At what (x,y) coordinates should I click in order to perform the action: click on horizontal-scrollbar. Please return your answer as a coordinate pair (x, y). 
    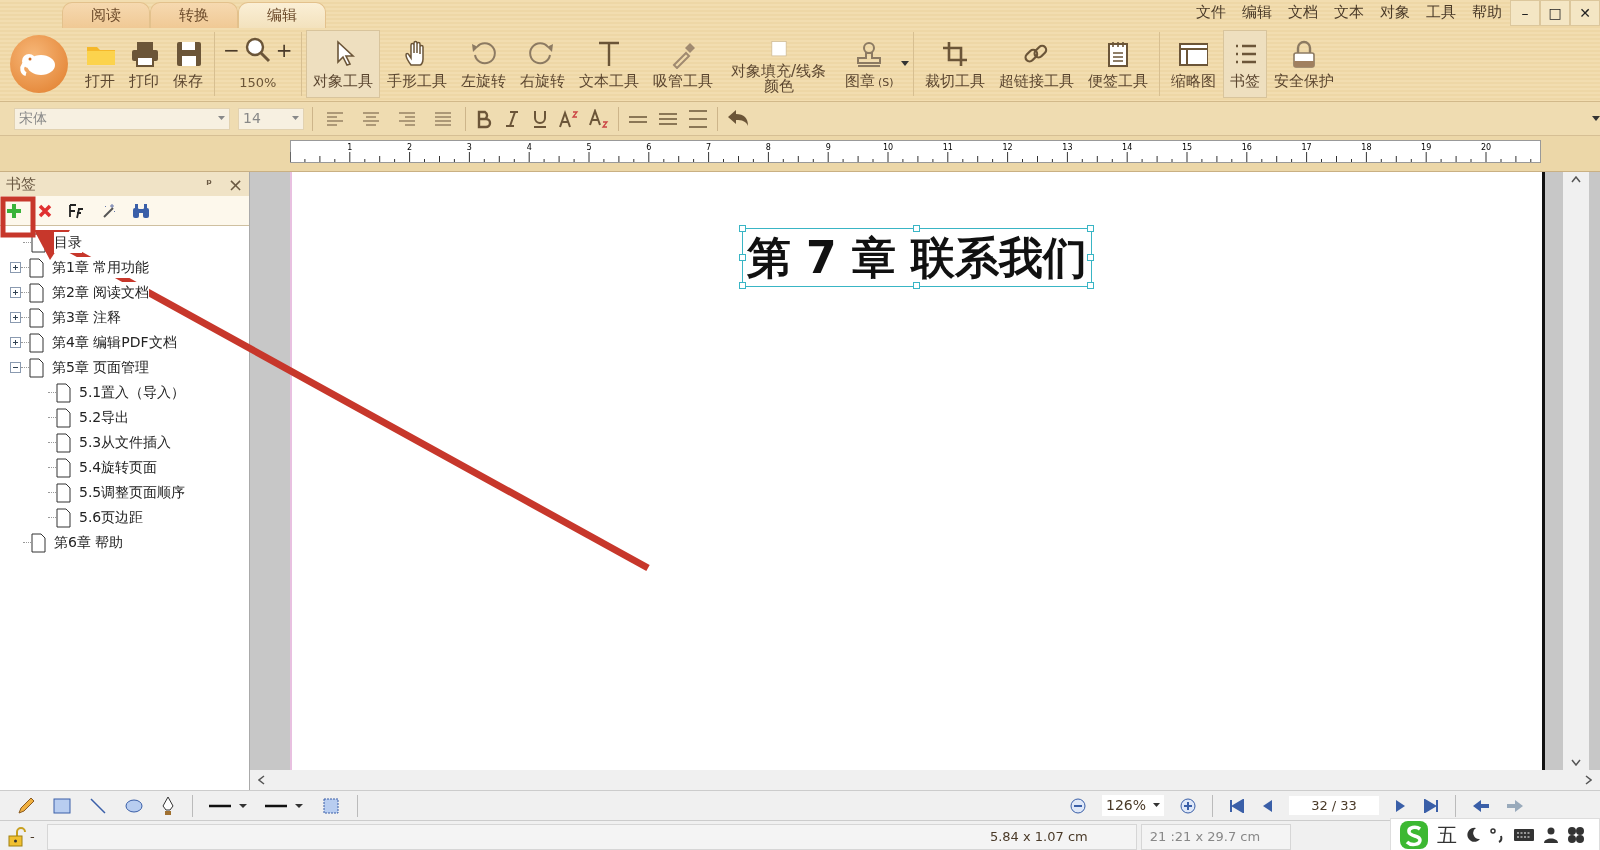
    Looking at the image, I should click on (925, 780).